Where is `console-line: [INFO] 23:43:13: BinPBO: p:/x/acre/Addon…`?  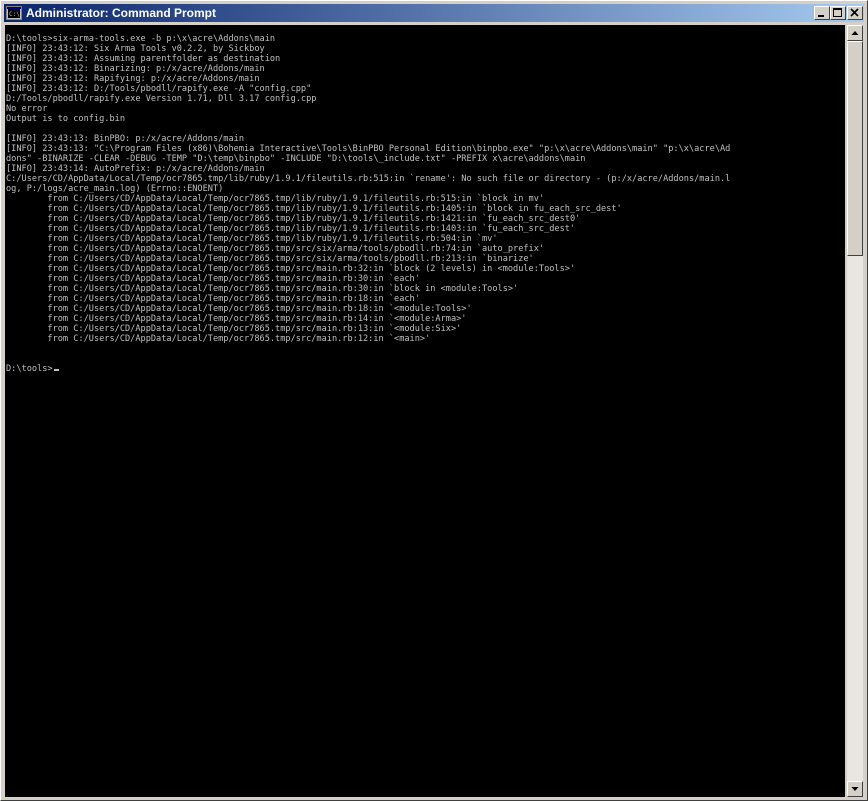
console-line: [INFO] 23:43:13: BinPBO: p:/x/acre/Addon… is located at coordinates (125, 139).